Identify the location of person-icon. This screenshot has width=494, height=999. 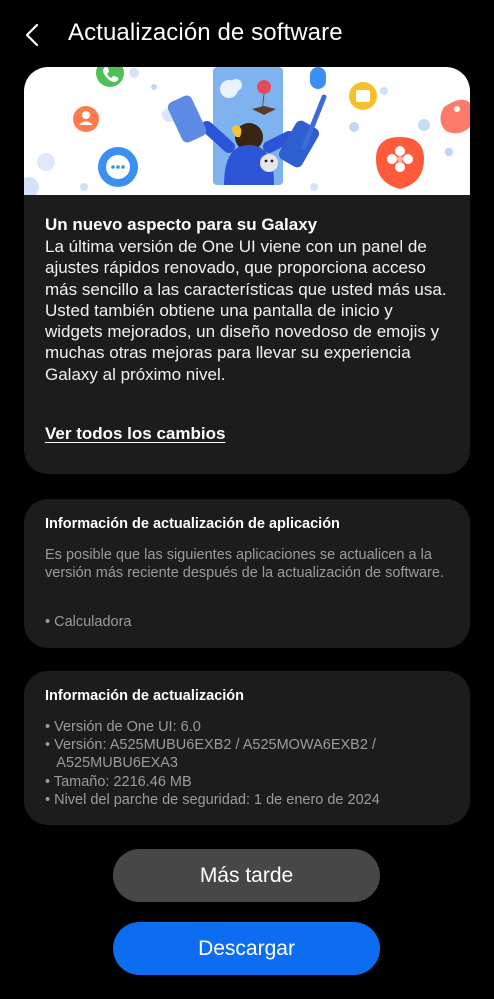
(86, 119).